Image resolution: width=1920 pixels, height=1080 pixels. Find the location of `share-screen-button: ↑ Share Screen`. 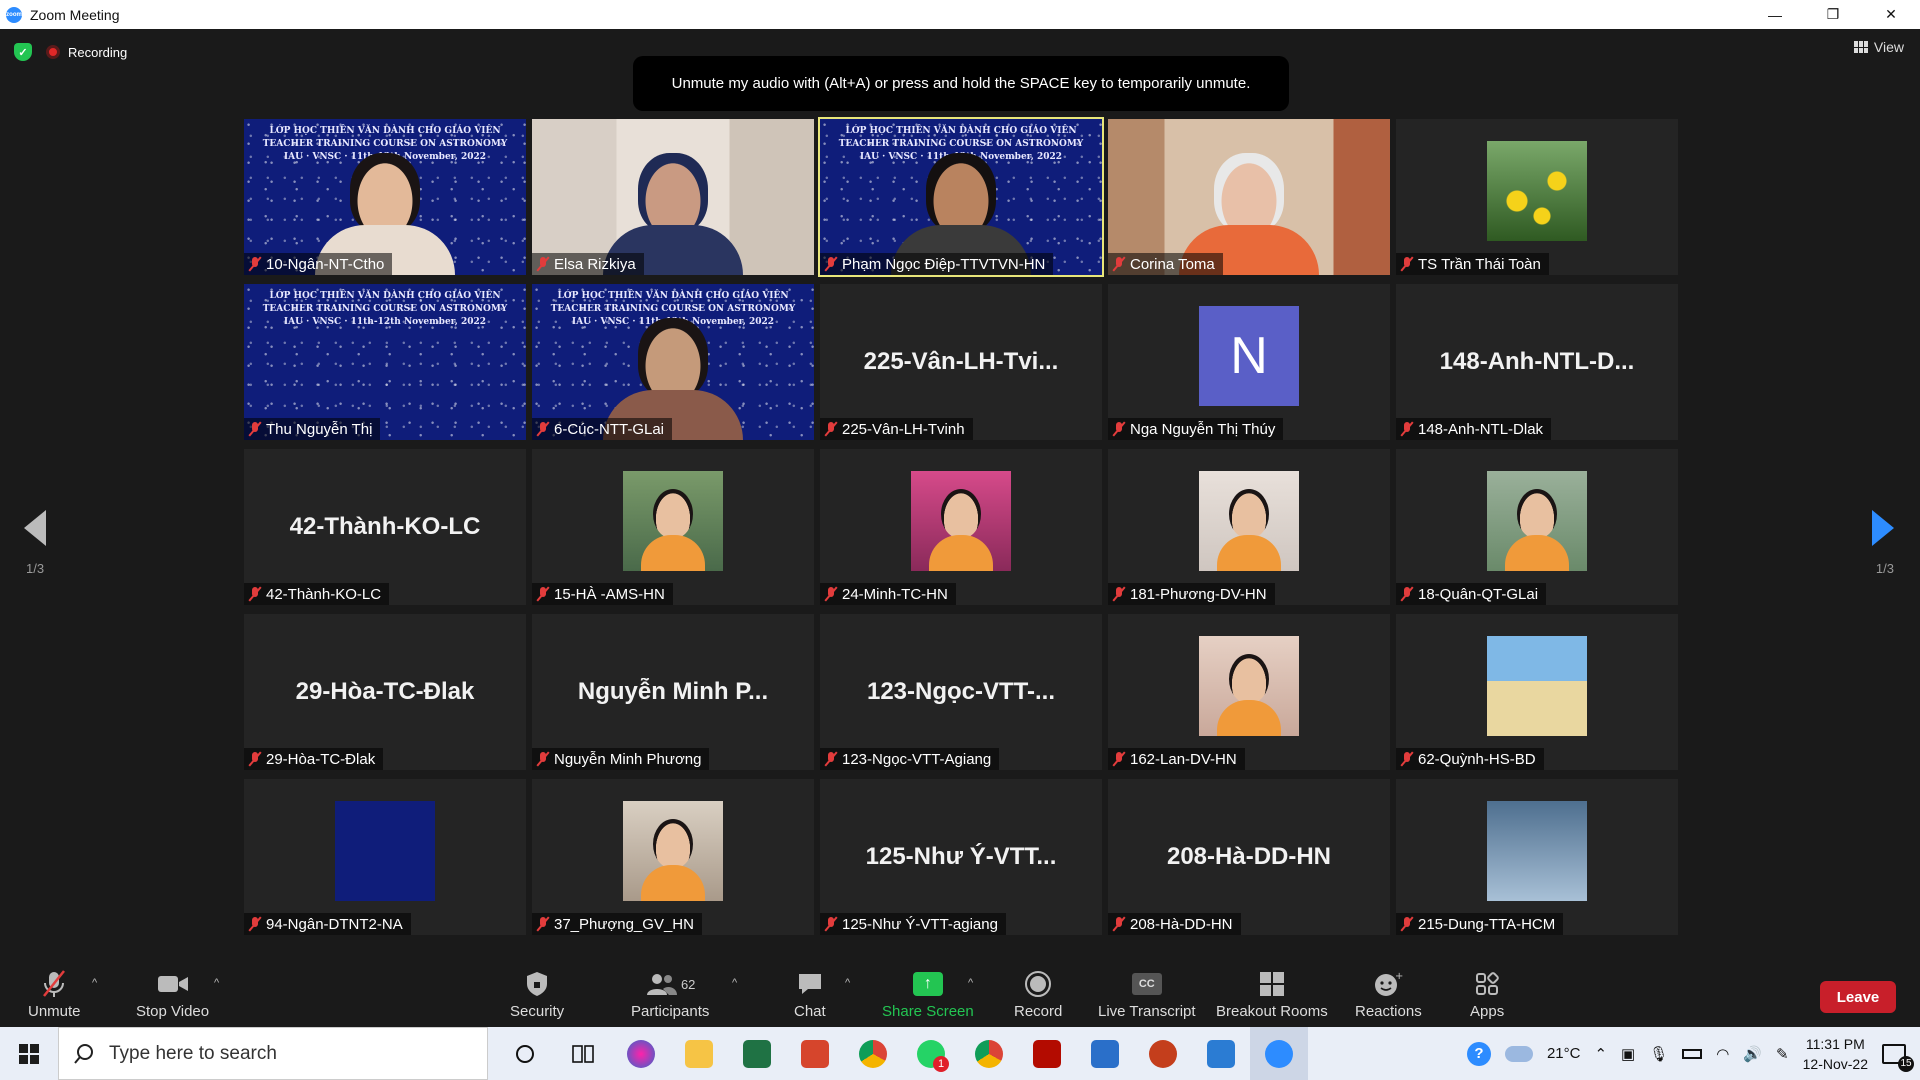

share-screen-button: ↑ Share Screen is located at coordinates (928, 994).